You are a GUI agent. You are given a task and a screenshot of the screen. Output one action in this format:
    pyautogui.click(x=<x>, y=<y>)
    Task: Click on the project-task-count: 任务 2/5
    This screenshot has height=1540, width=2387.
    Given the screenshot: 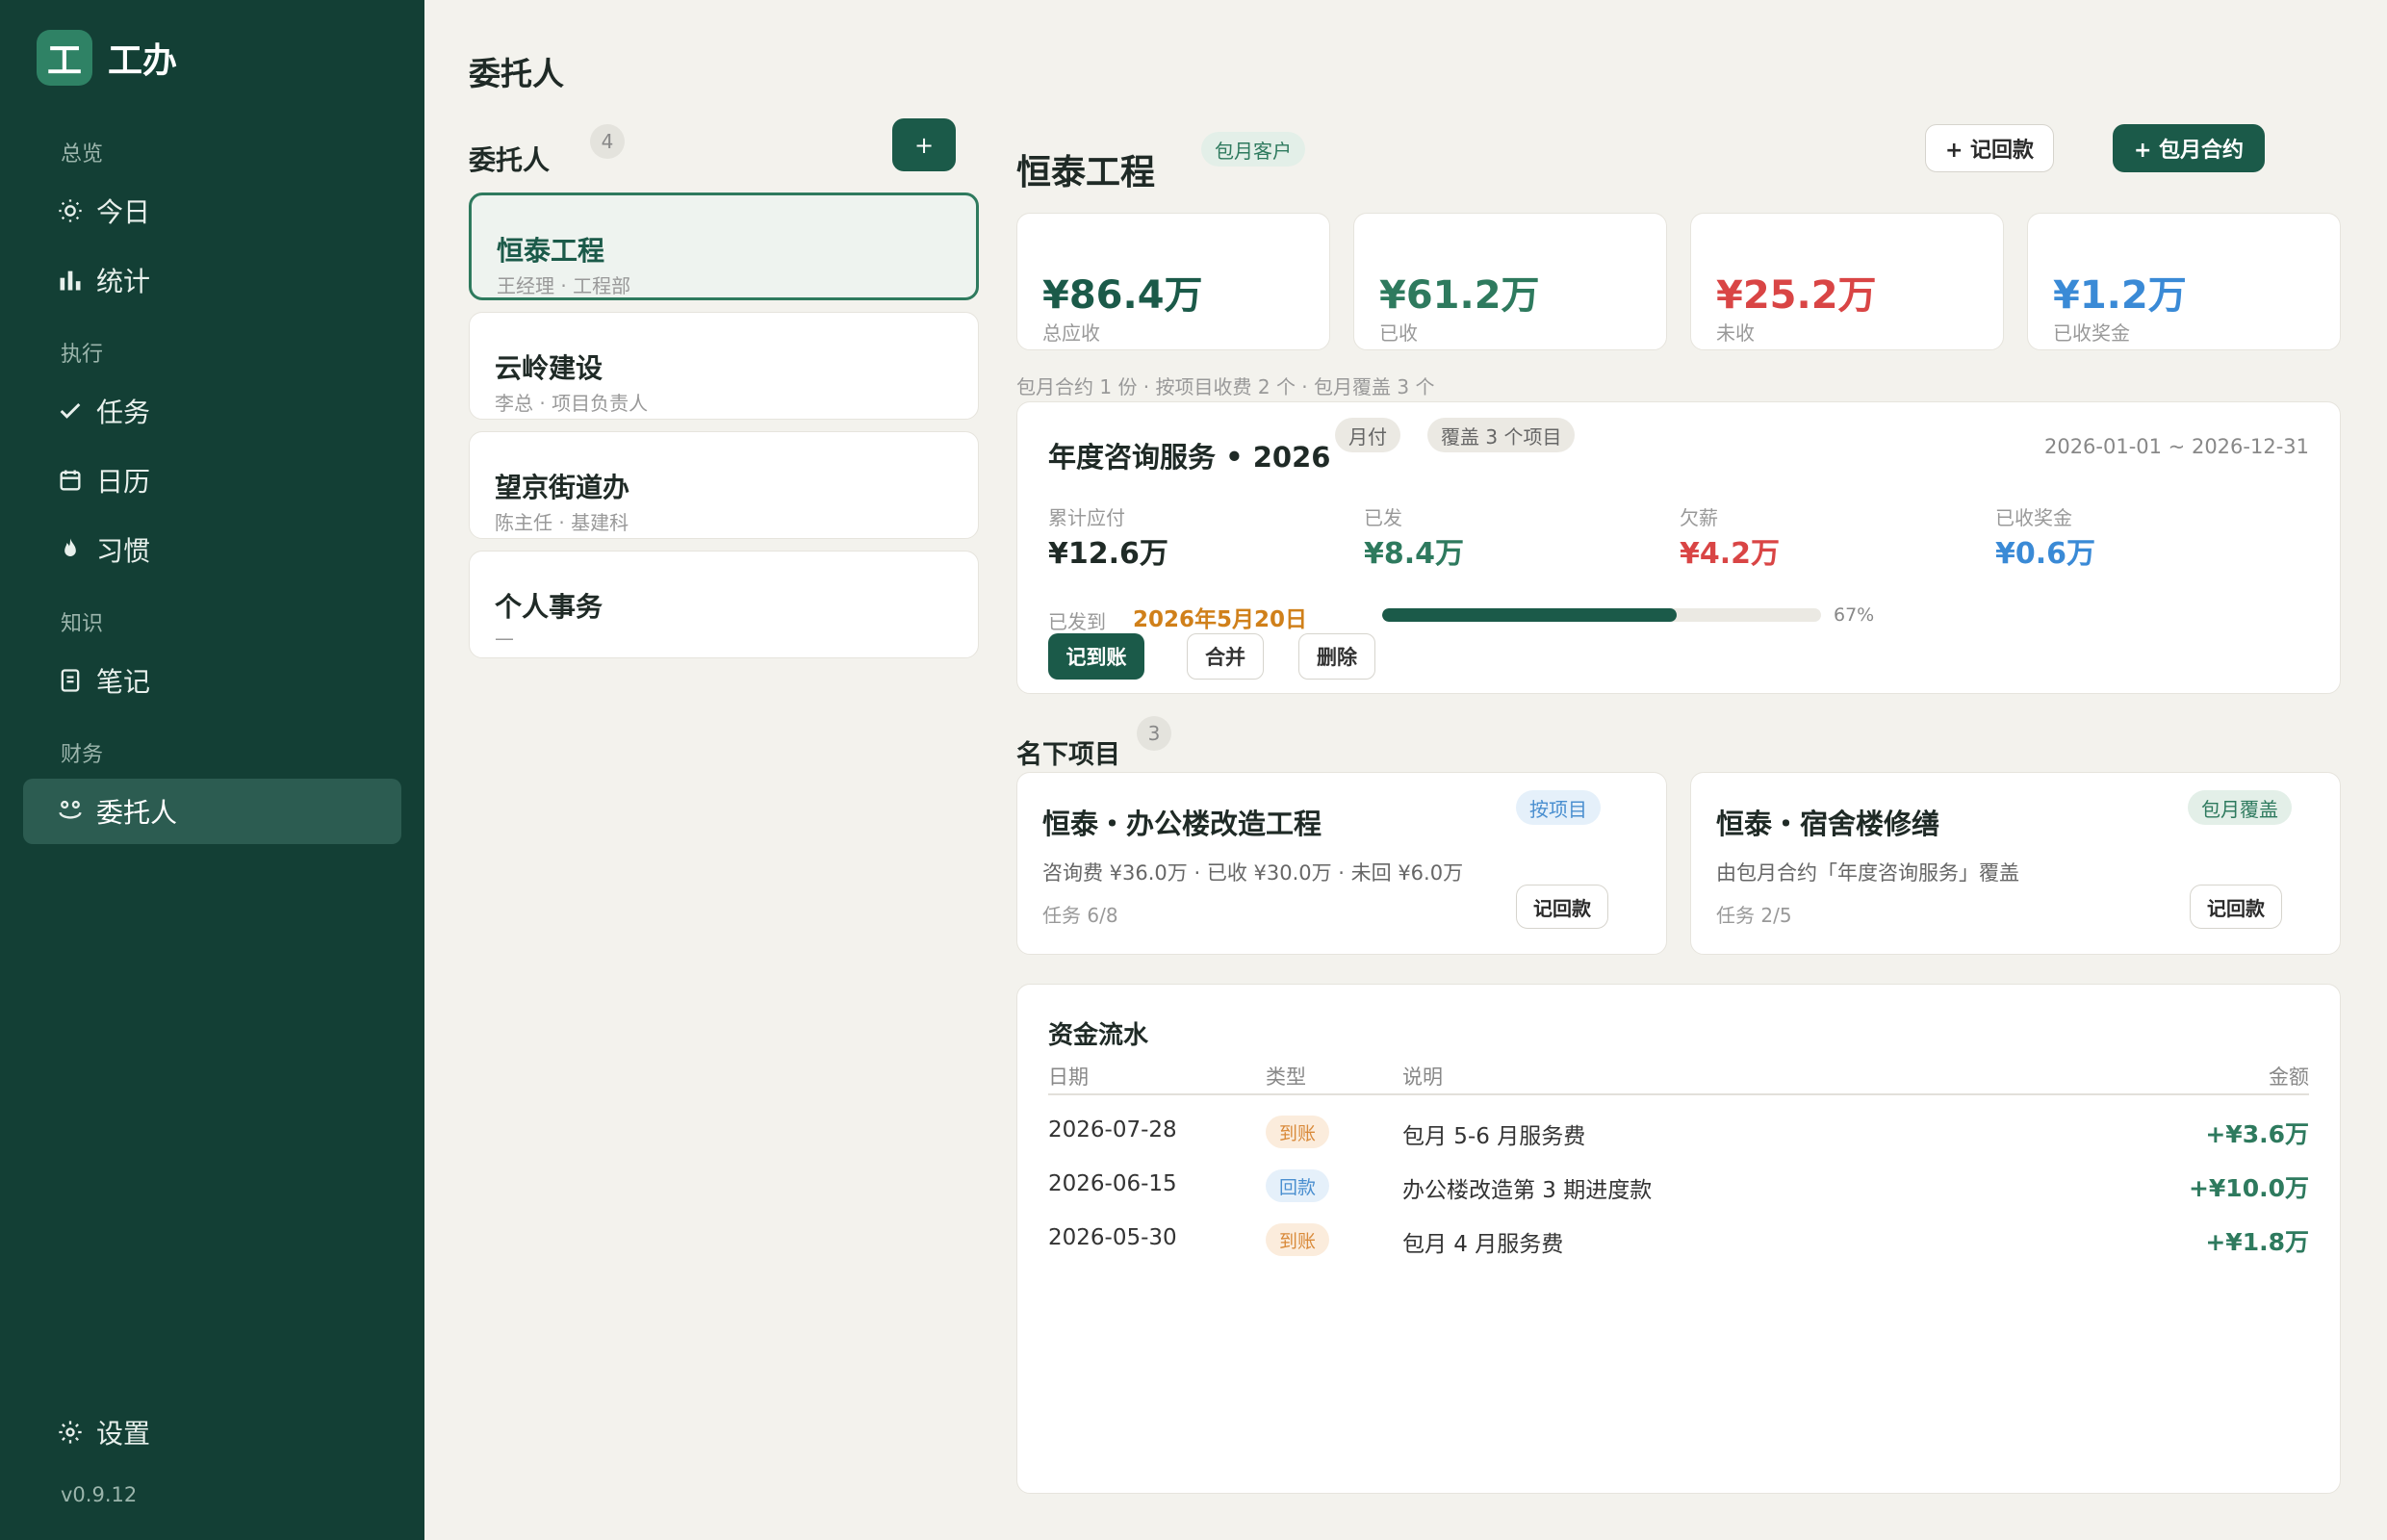 What is the action you would take?
    pyautogui.click(x=1754, y=915)
    